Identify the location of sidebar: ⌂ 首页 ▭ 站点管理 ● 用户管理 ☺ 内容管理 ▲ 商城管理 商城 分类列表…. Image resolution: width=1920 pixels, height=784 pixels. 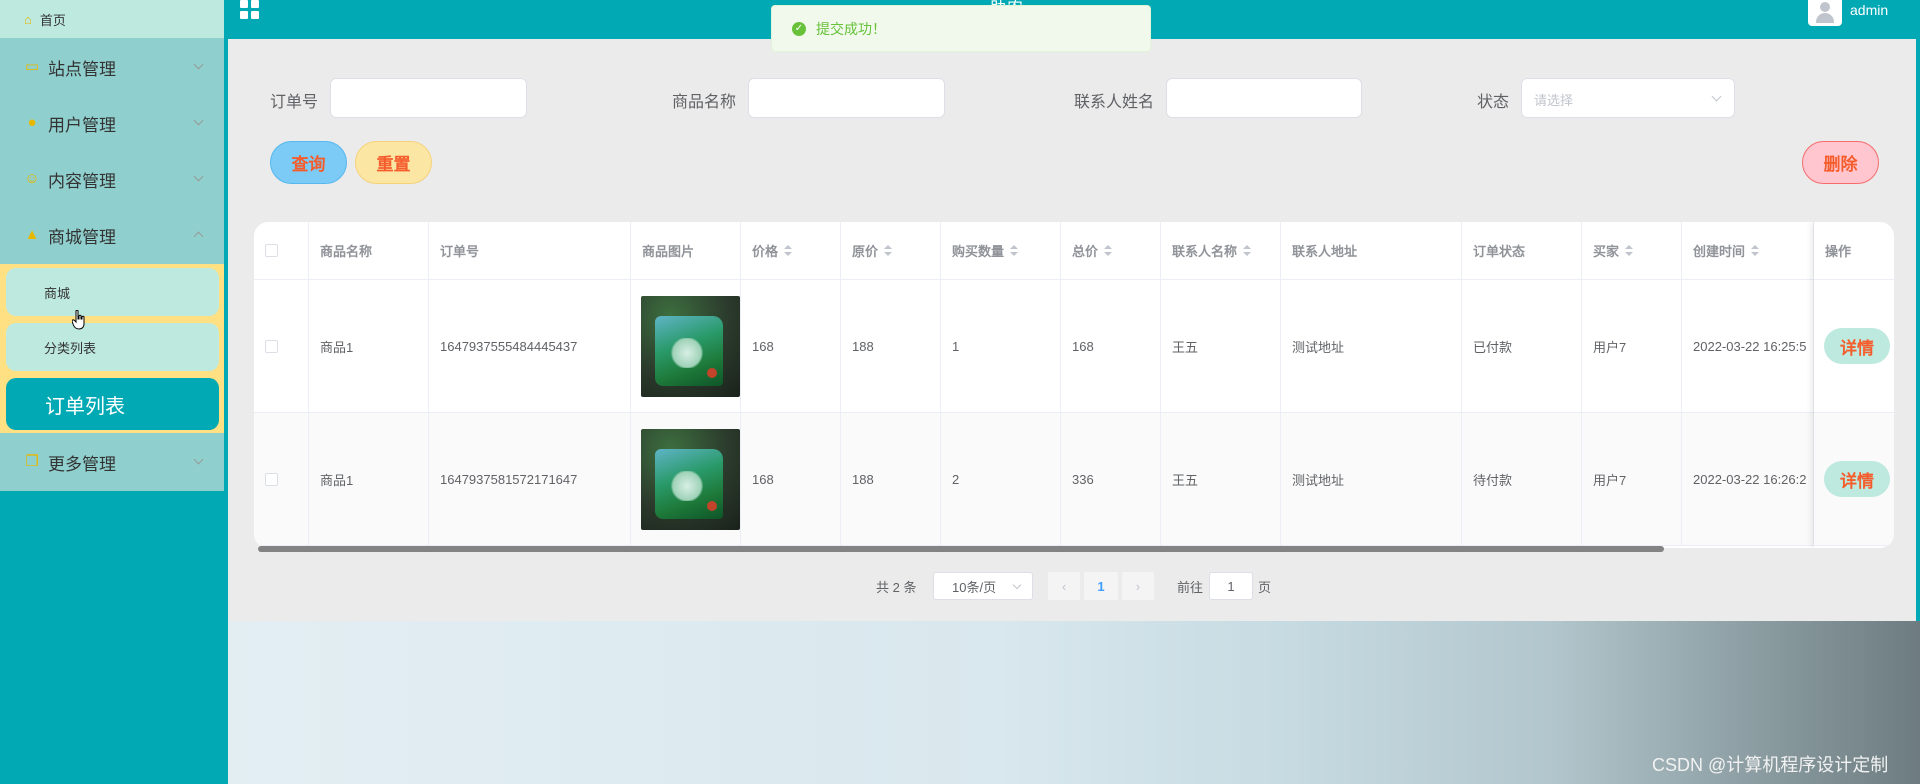
(112, 245).